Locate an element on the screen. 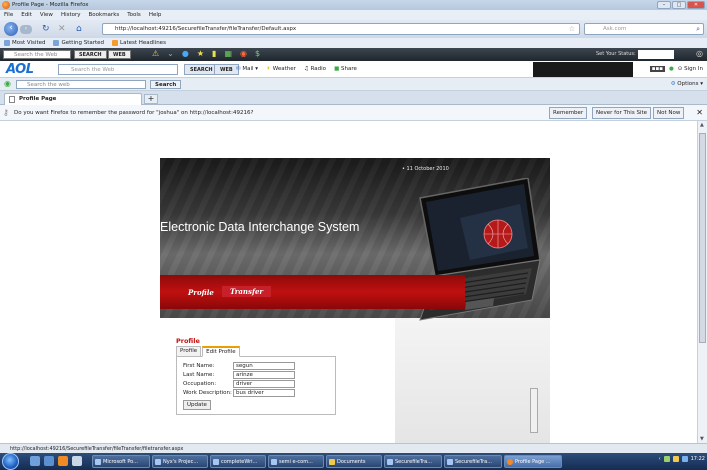 The image size is (707, 470). options-icon: ⚙ is located at coordinates (673, 84).